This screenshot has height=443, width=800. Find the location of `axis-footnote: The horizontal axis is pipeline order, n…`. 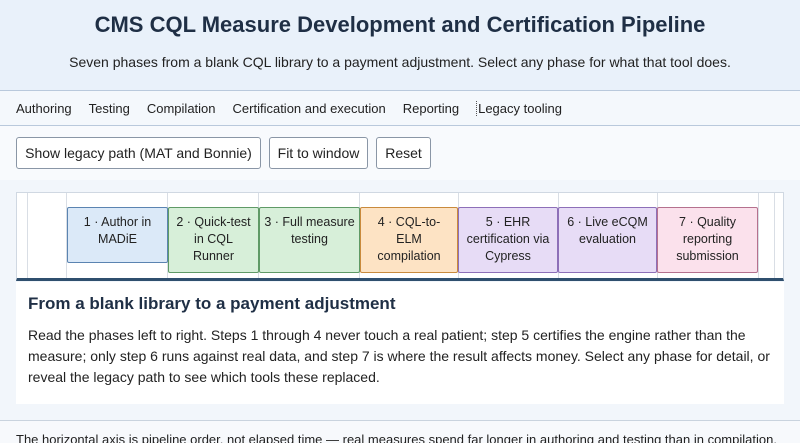

axis-footnote: The horizontal axis is pipeline order, n… is located at coordinates (400, 431).